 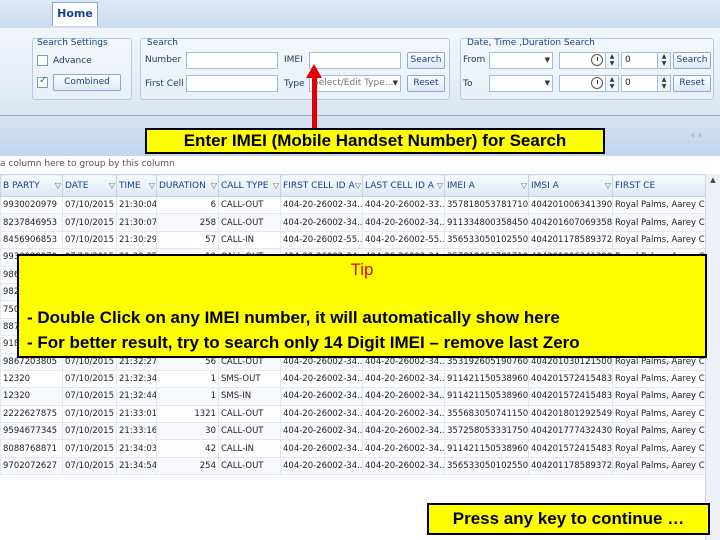 I want to click on table-cell: 21:33:16, so click(x=136, y=431).